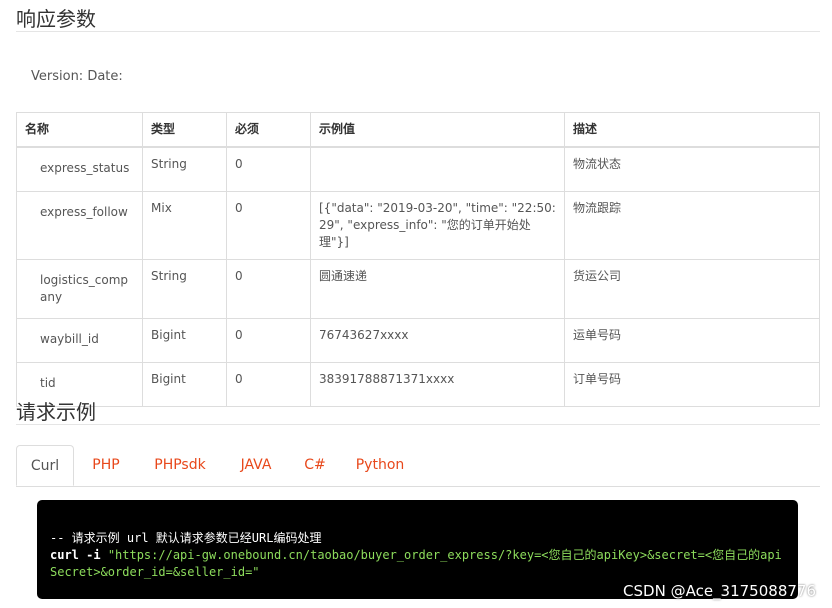 The image size is (832, 608). I want to click on cell-example, so click(437, 169).